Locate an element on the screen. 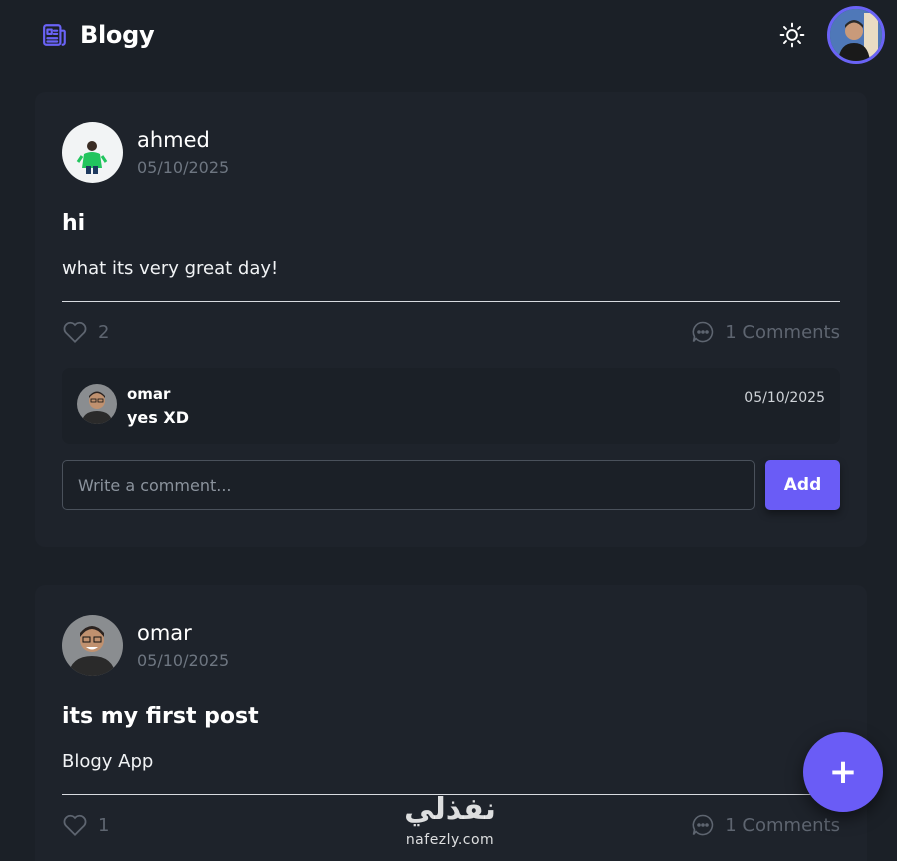 Image resolution: width=897 pixels, height=861 pixels. like-button: 2 is located at coordinates (85, 332).